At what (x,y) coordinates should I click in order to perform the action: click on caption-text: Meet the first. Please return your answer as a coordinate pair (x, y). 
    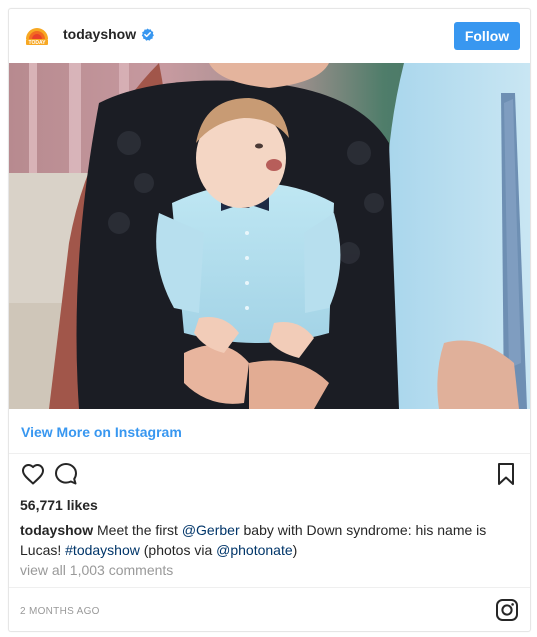
    Looking at the image, I should click on (137, 530).